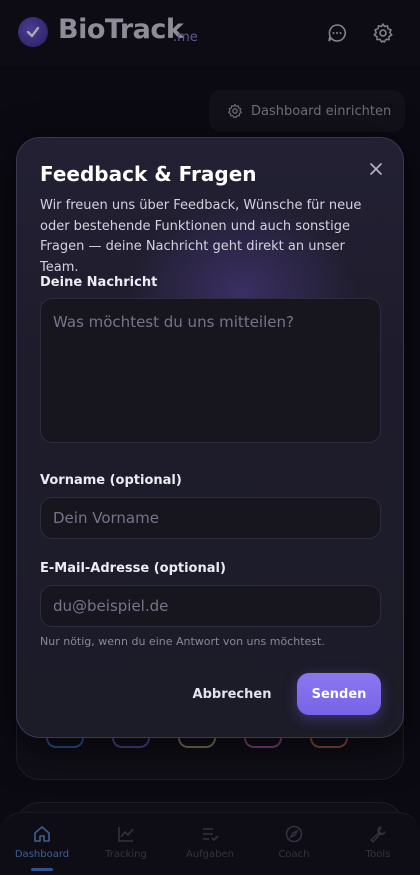 Image resolution: width=420 pixels, height=875 pixels. What do you see at coordinates (210, 518) in the screenshot?
I see `firstname-input` at bounding box center [210, 518].